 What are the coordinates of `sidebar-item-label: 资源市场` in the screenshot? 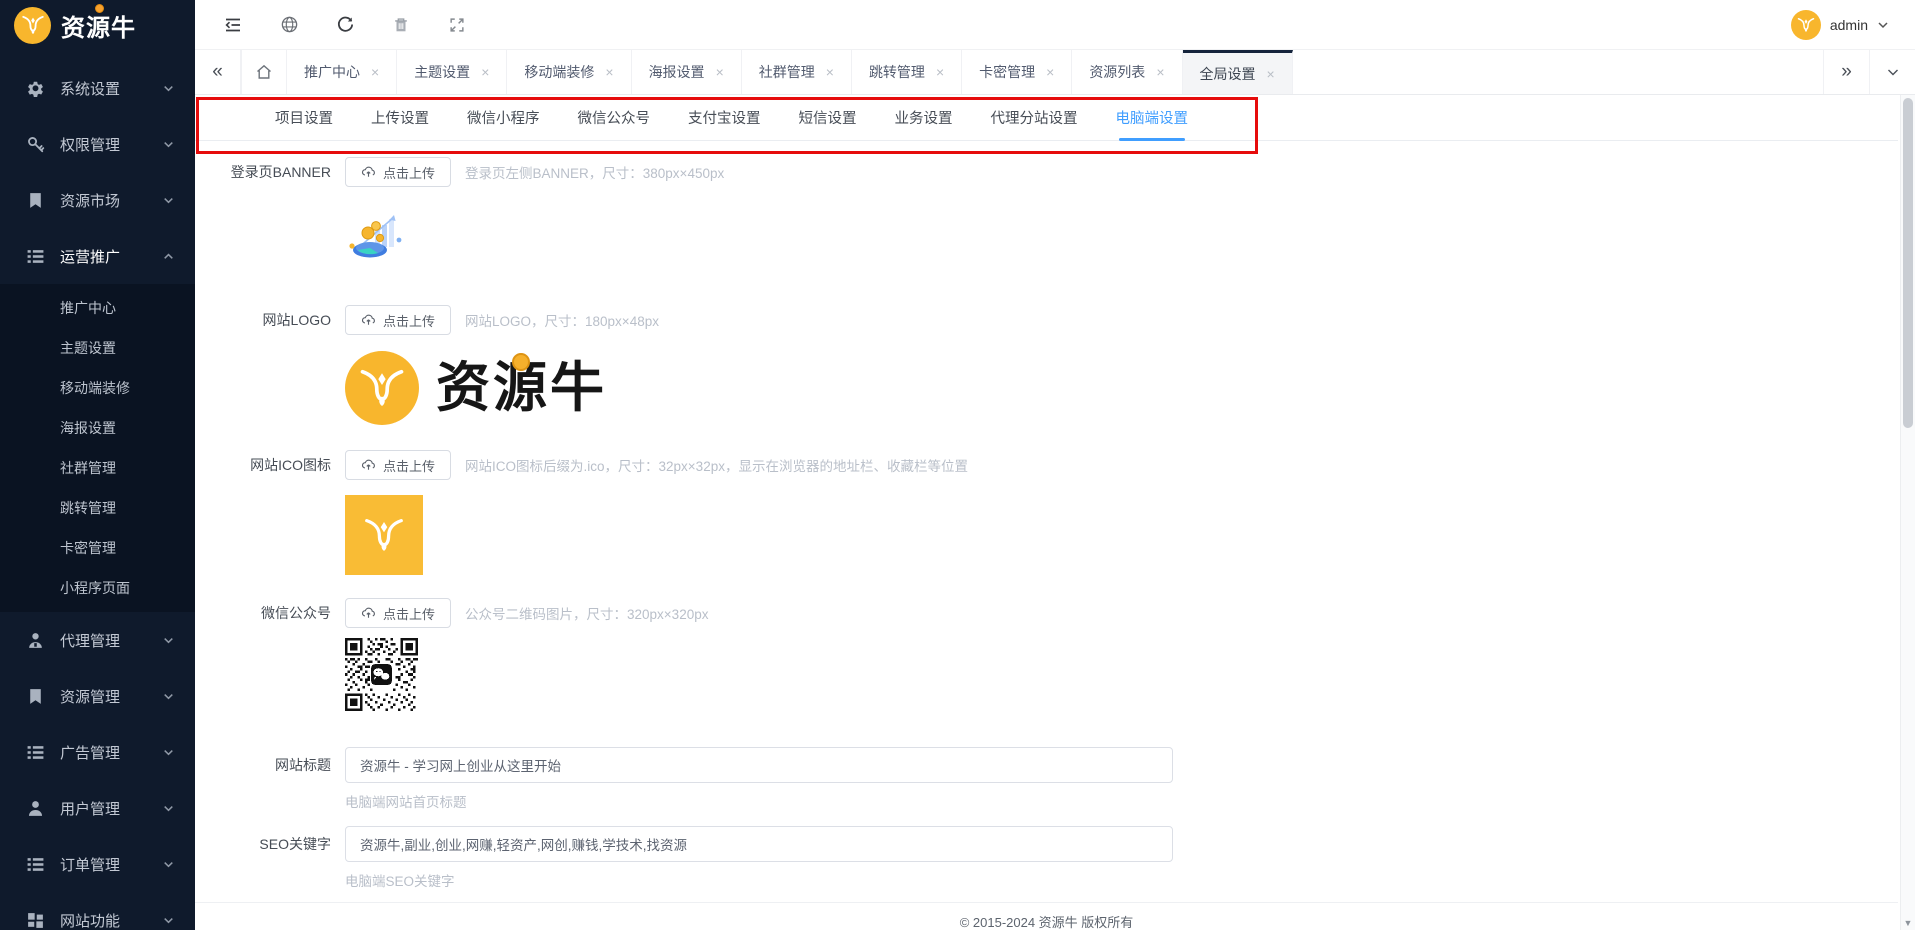 It's located at (90, 201).